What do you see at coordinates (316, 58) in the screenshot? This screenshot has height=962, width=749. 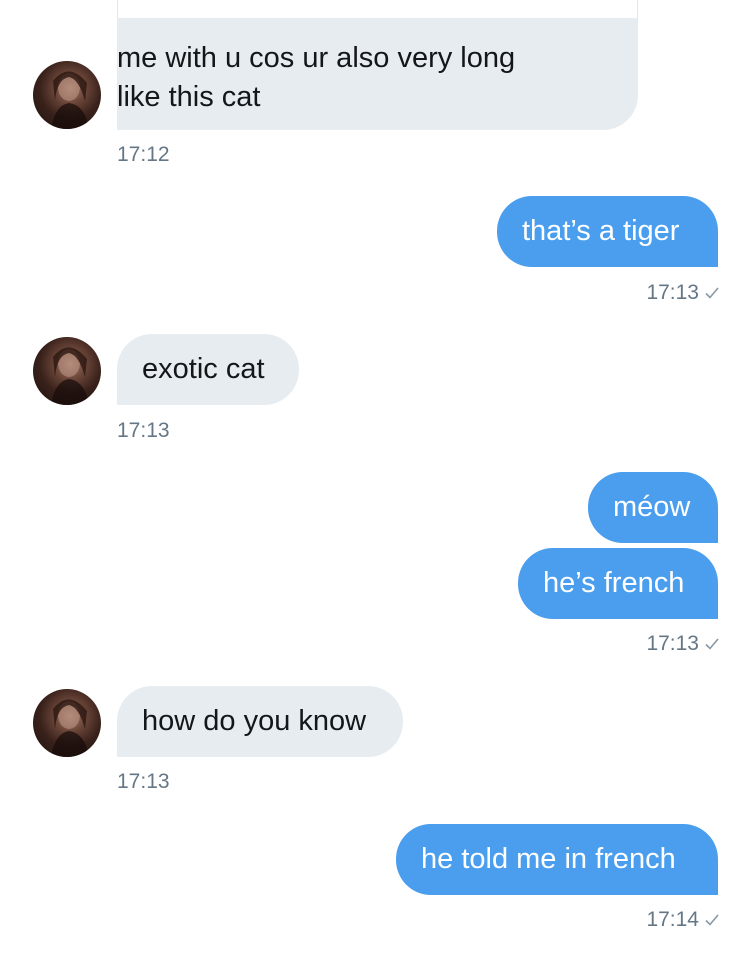 I see `message-line: me with u cos ur also very long` at bounding box center [316, 58].